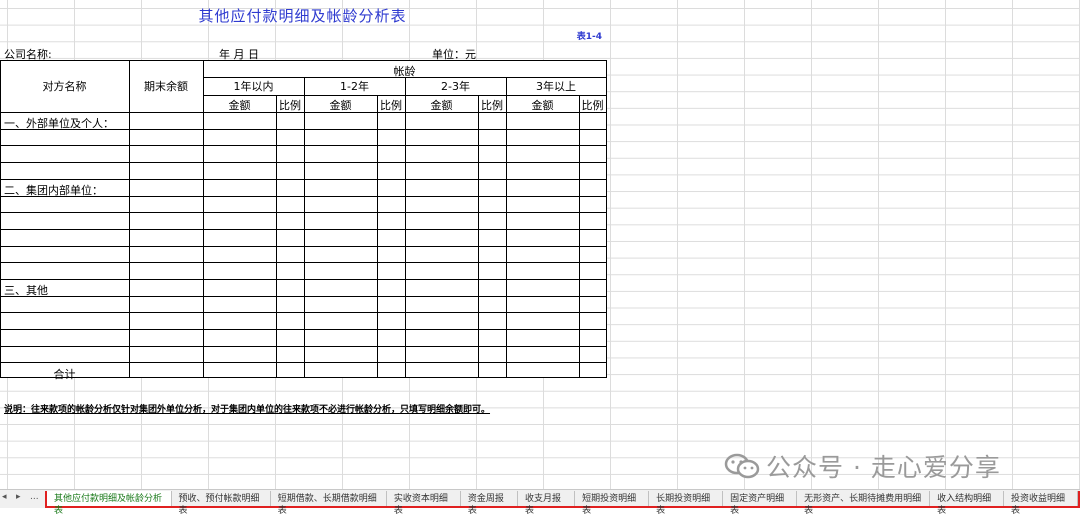  What do you see at coordinates (967, 503) in the screenshot?
I see `sheet-tab: 收入结构明细表` at bounding box center [967, 503].